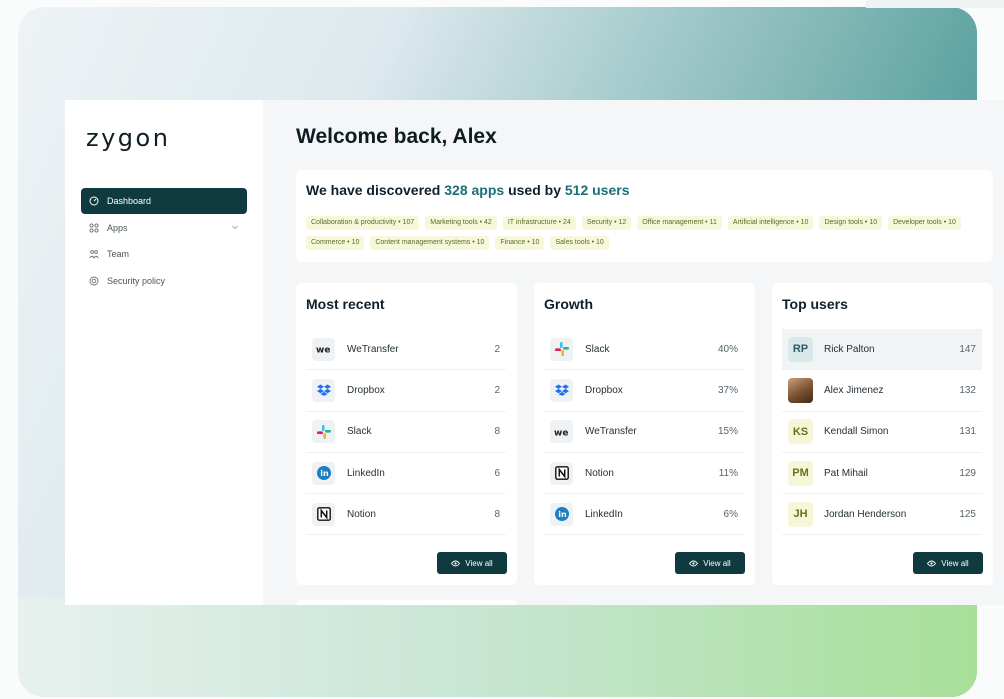  What do you see at coordinates (497, 432) in the screenshot?
I see `app-count: 8` at bounding box center [497, 432].